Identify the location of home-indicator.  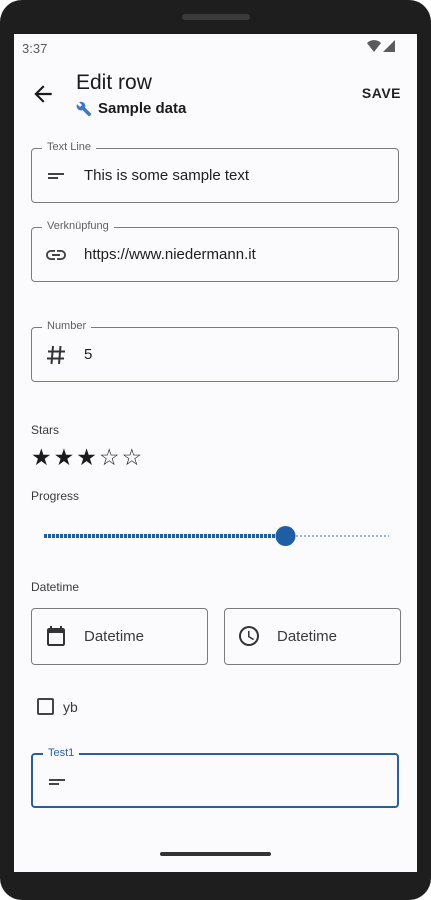
(215, 854).